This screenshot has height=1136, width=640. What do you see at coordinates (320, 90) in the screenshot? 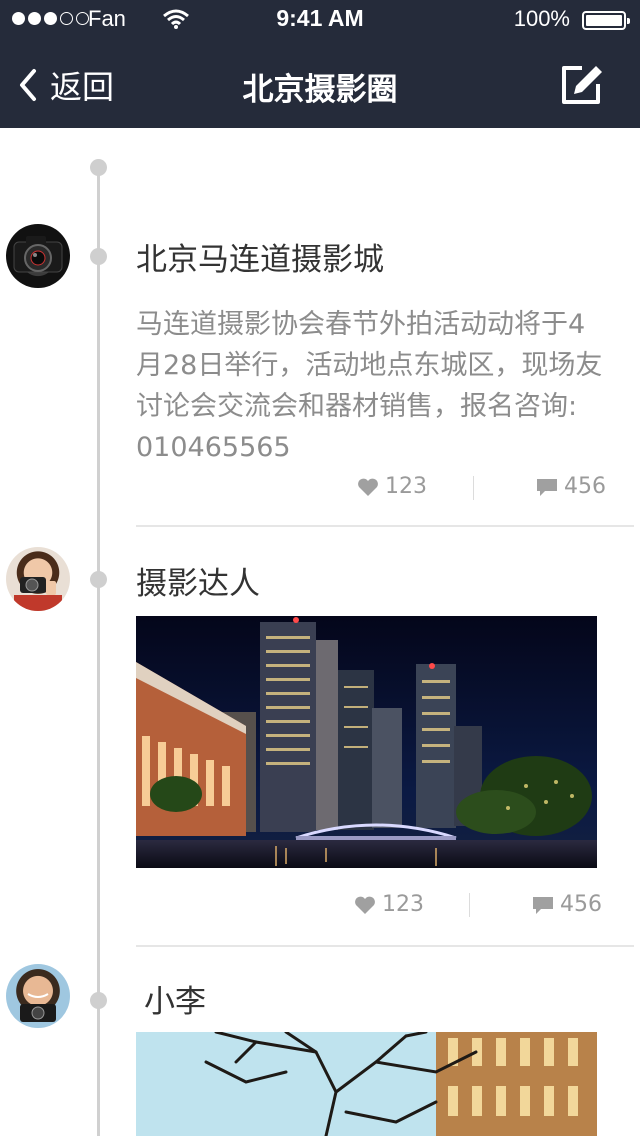
I see `page-title: 北京摄影圈` at bounding box center [320, 90].